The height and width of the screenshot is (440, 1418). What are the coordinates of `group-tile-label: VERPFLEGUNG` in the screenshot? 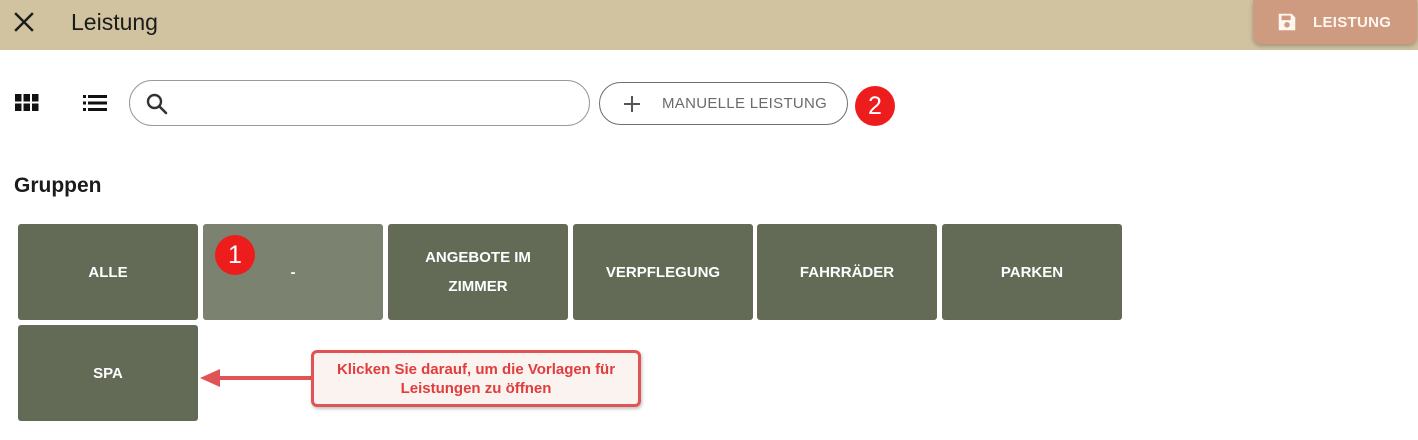 It's located at (663, 272).